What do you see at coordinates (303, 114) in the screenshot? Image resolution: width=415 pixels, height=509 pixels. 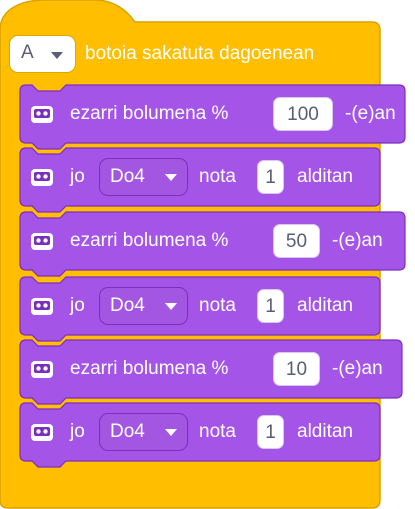 I see `number-input: 100` at bounding box center [303, 114].